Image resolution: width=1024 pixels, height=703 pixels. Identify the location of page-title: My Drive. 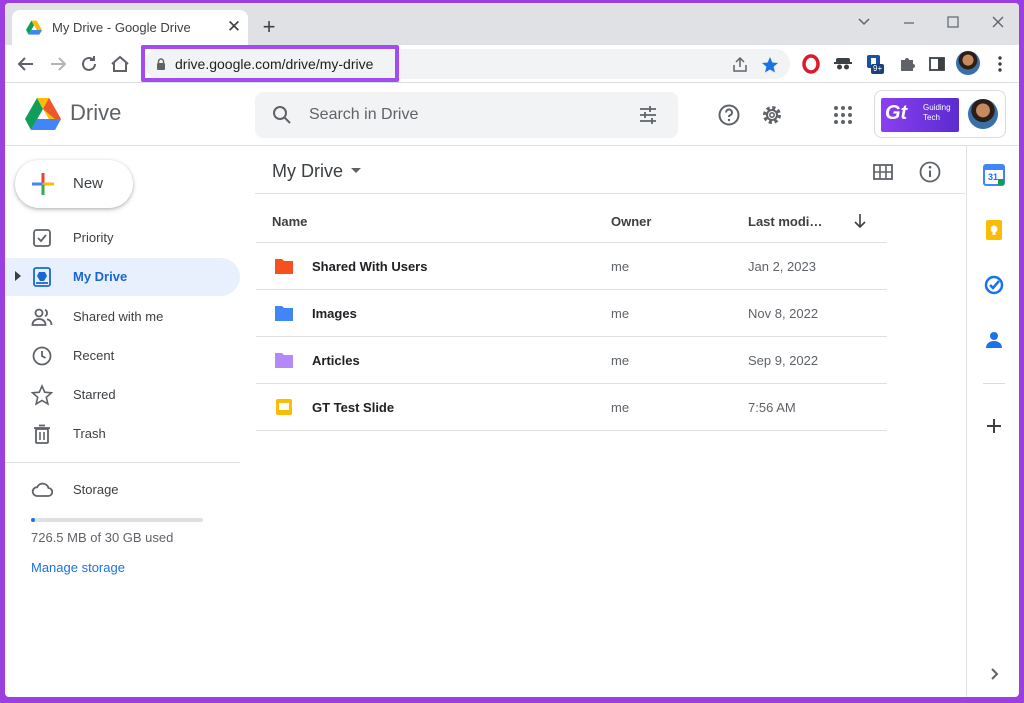
(307, 171).